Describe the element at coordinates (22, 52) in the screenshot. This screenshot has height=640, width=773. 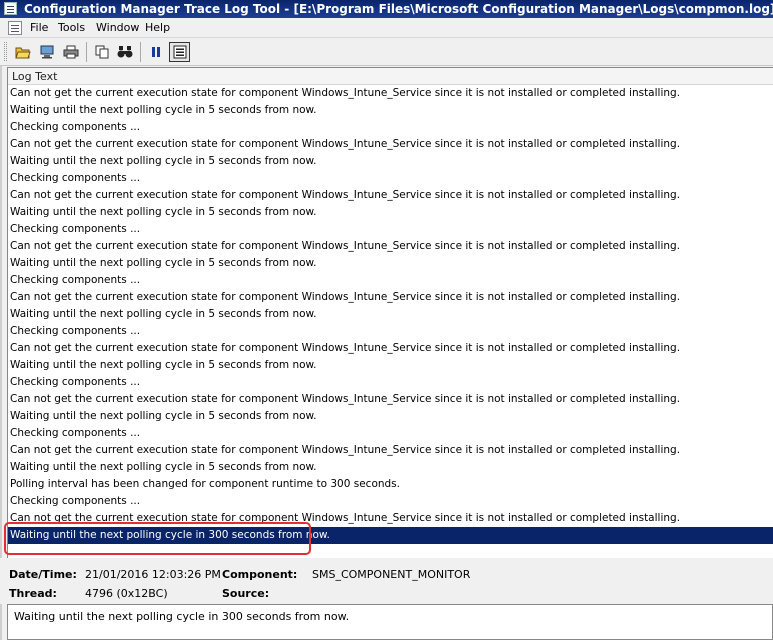
I see `open-folder-icon` at that location.